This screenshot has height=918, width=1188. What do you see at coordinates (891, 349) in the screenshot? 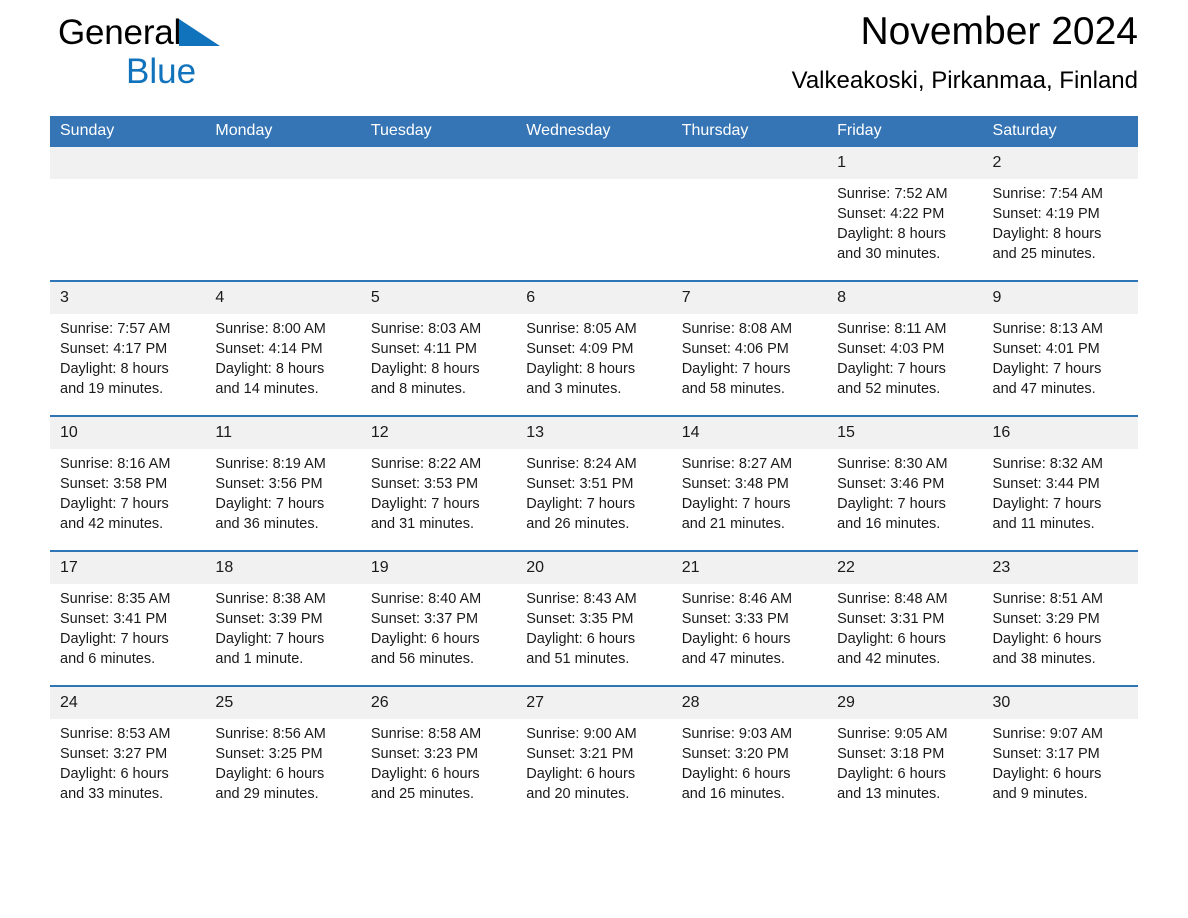
I see `sunset-text: Sunset: 4:03 PM` at bounding box center [891, 349].